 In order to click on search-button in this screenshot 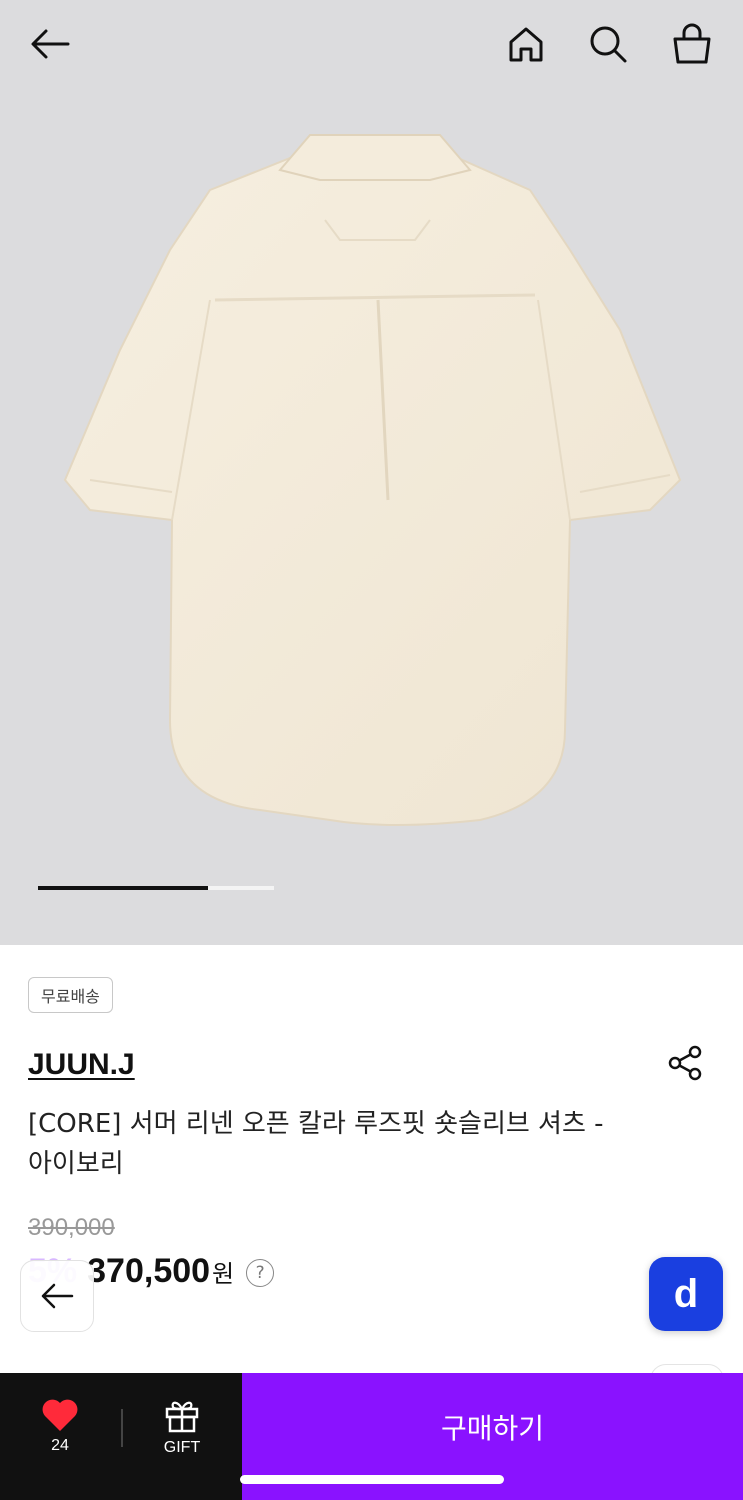, I will do `click(608, 44)`.